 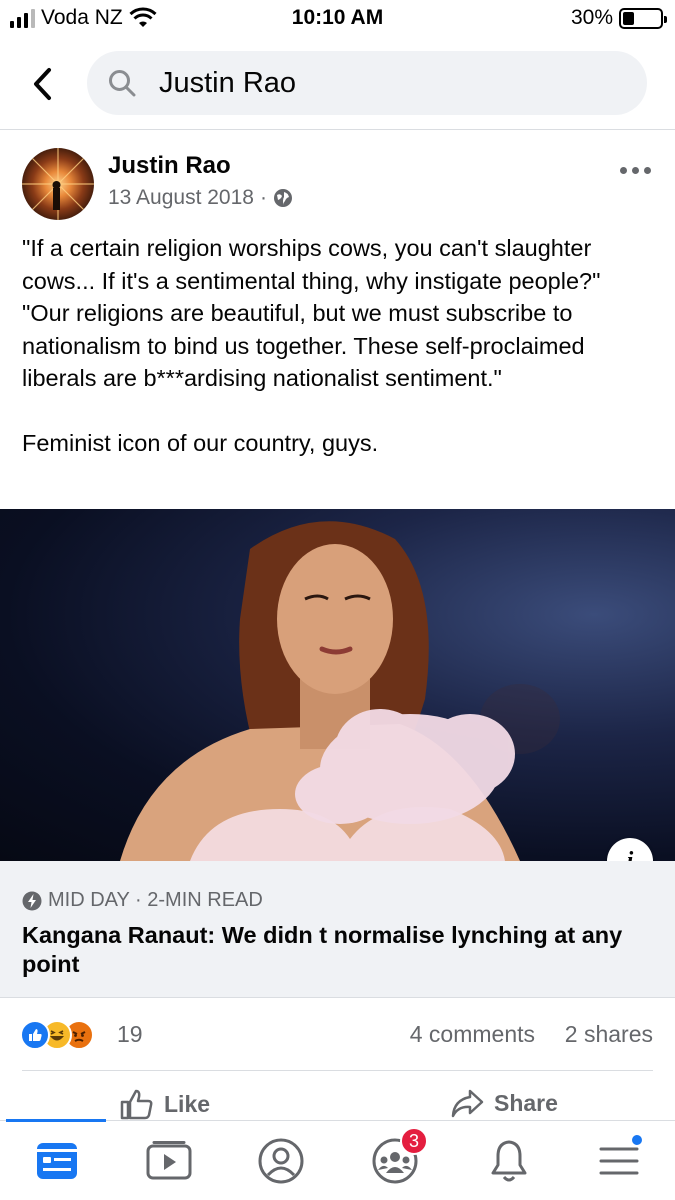 I want to click on menu-icon, so click(x=619, y=1161).